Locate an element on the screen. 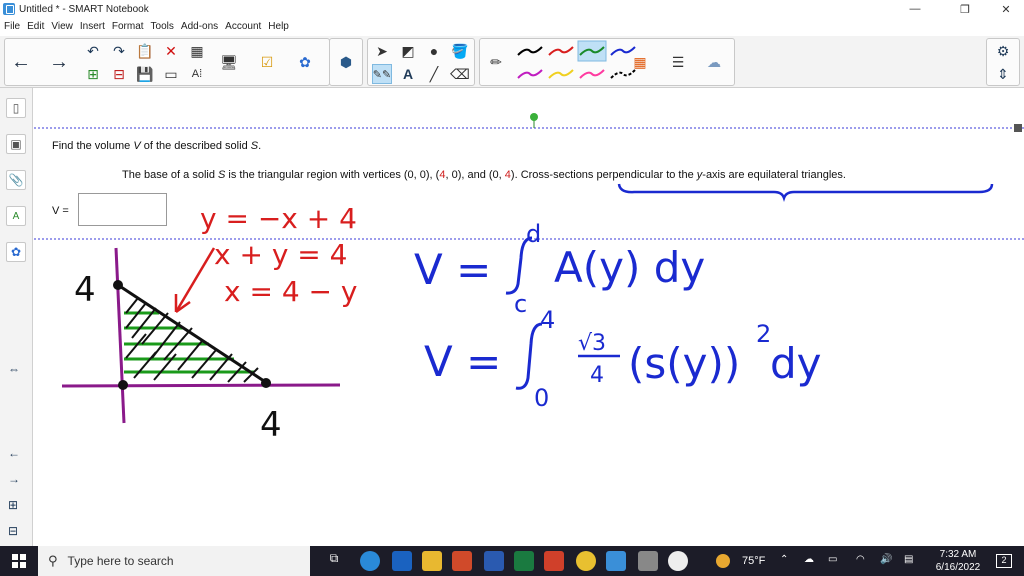 The height and width of the screenshot is (576, 1024). eraser-icon: ⌫ is located at coordinates (460, 74).